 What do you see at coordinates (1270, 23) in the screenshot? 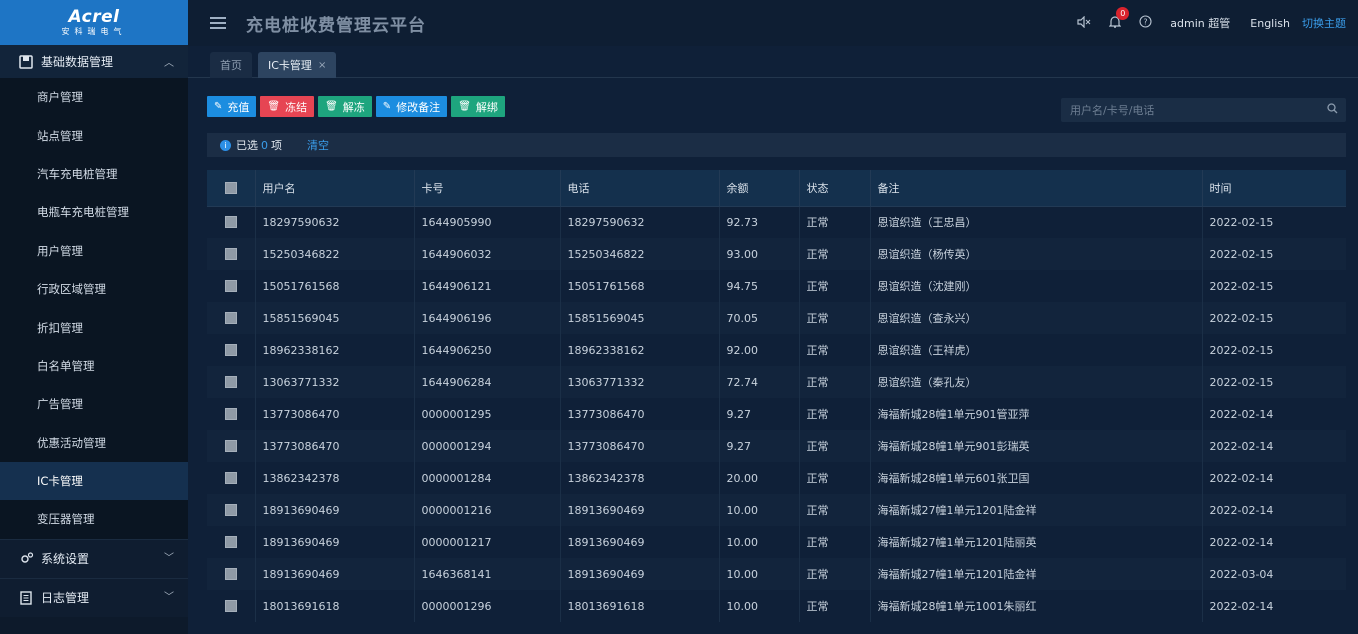
I see `language-switch: English` at bounding box center [1270, 23].